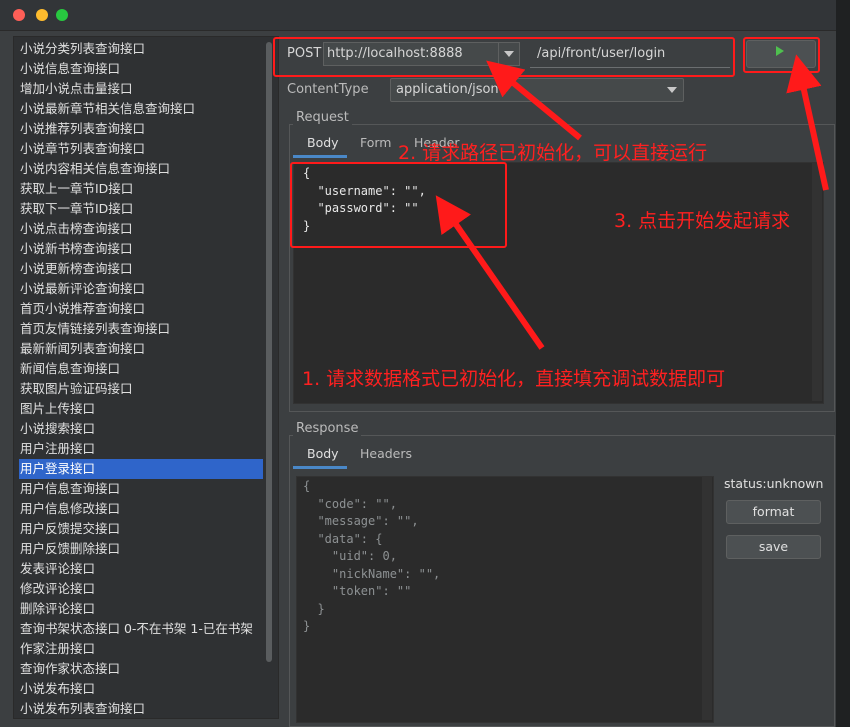 The height and width of the screenshot is (727, 850). What do you see at coordinates (807, 122) in the screenshot?
I see `arrow-step3` at bounding box center [807, 122].